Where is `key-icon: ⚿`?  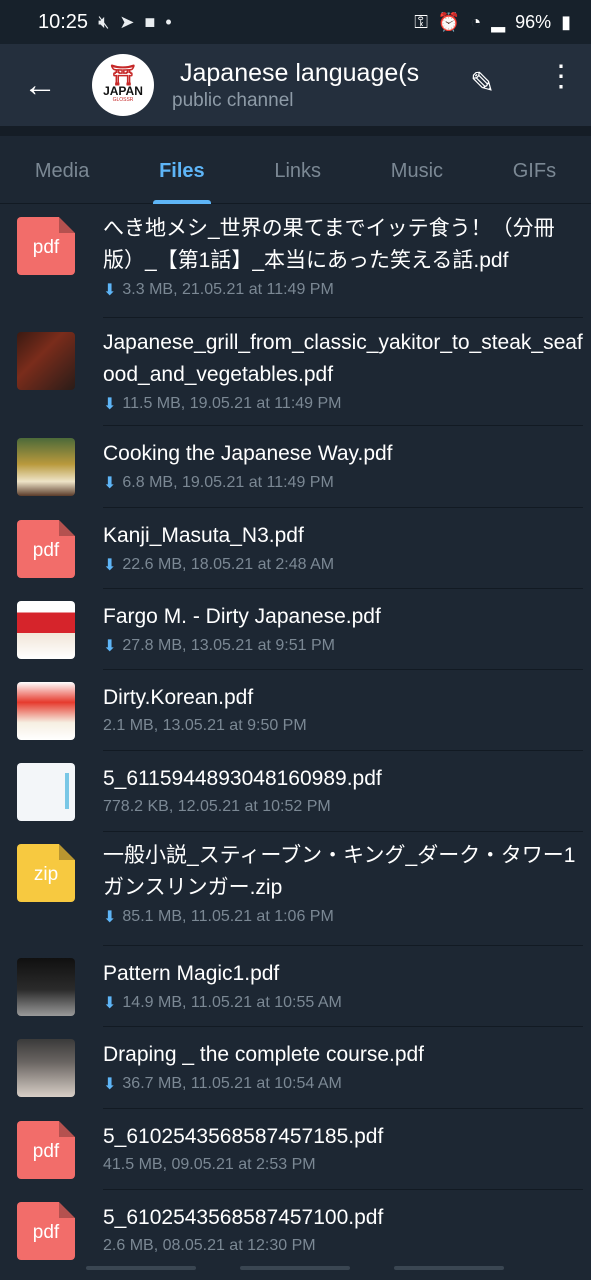
key-icon: ⚿ is located at coordinates (421, 21).